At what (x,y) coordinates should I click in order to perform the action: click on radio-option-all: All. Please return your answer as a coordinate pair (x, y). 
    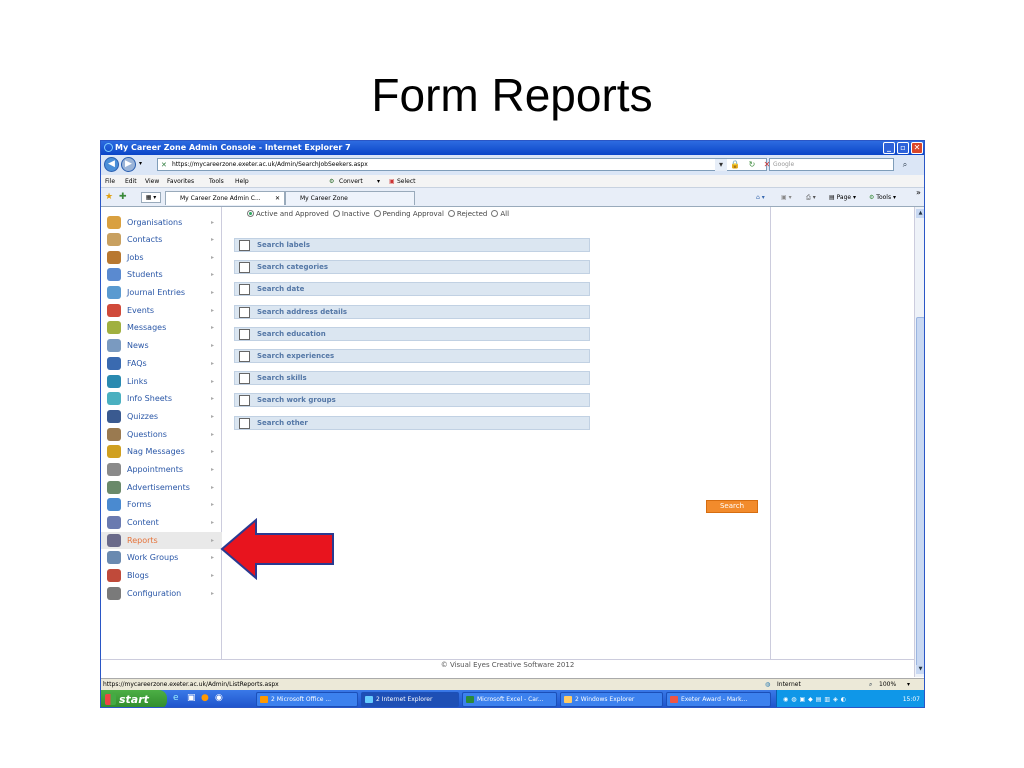
    Looking at the image, I should click on (498, 214).